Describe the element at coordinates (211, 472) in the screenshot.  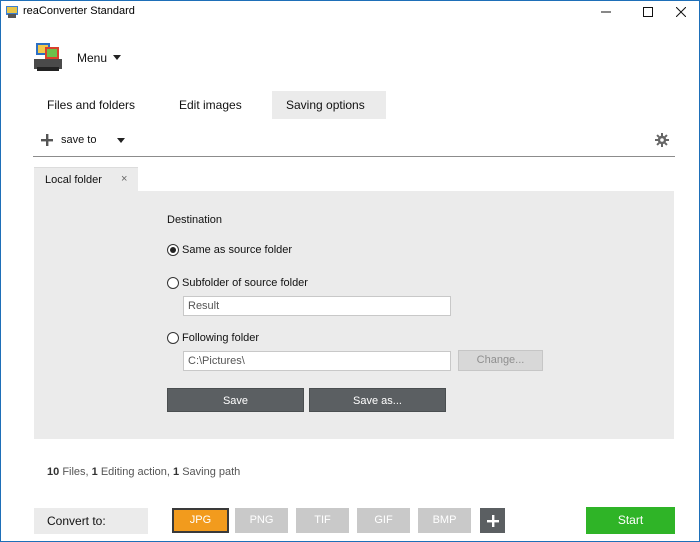
I see `paths-label: Saving path` at that location.